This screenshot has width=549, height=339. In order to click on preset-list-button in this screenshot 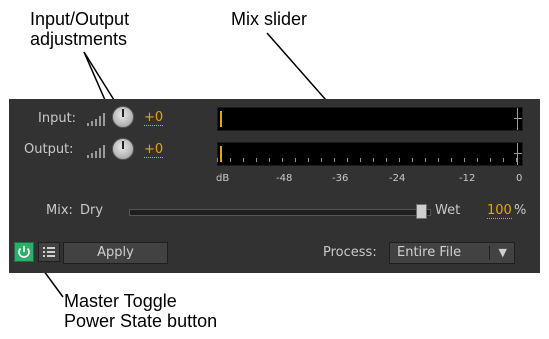, I will do `click(49, 252)`.